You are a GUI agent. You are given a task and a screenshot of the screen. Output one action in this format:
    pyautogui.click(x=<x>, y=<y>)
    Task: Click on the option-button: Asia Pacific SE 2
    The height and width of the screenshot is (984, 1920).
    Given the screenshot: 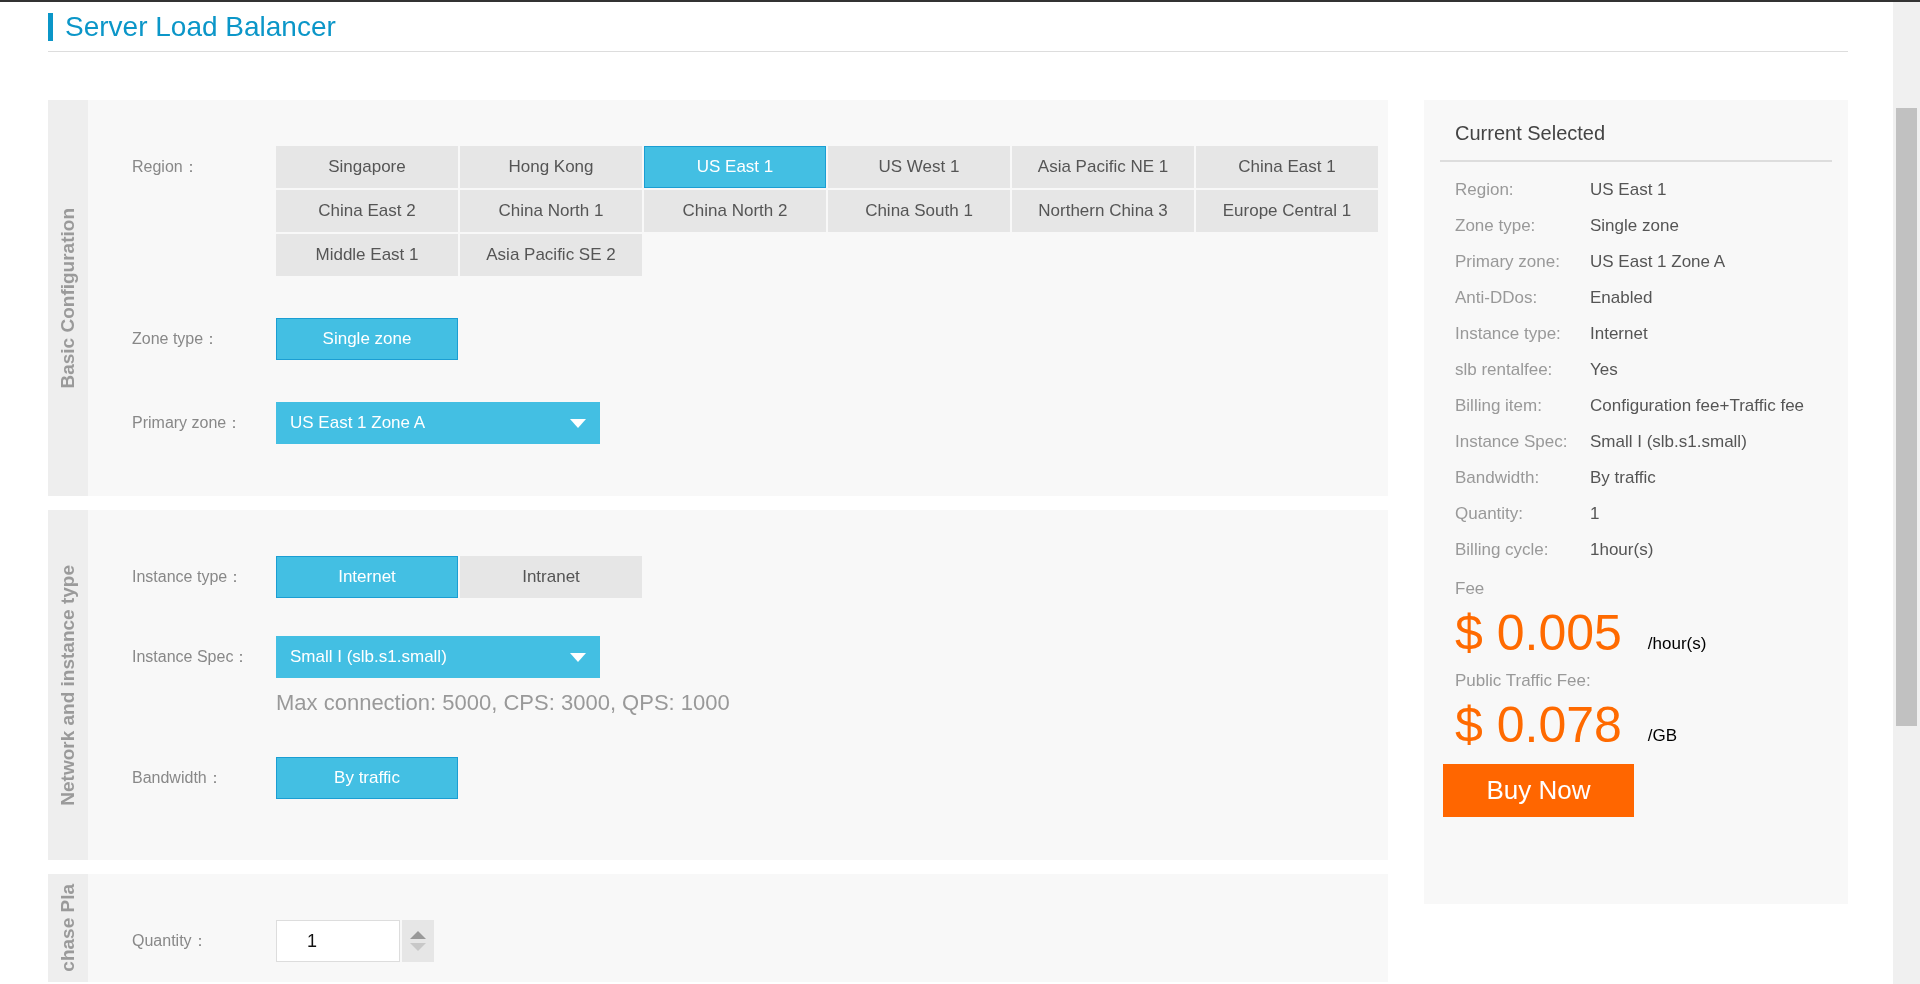 What is the action you would take?
    pyautogui.click(x=551, y=255)
    